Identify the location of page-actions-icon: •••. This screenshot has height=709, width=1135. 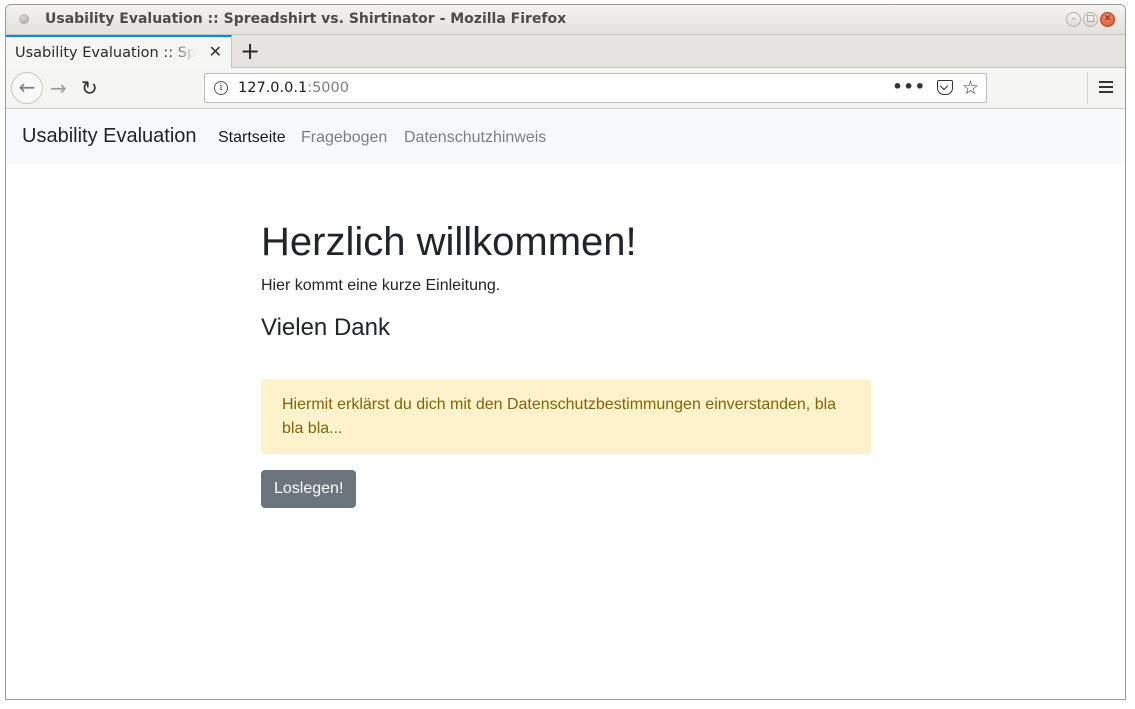
(909, 87).